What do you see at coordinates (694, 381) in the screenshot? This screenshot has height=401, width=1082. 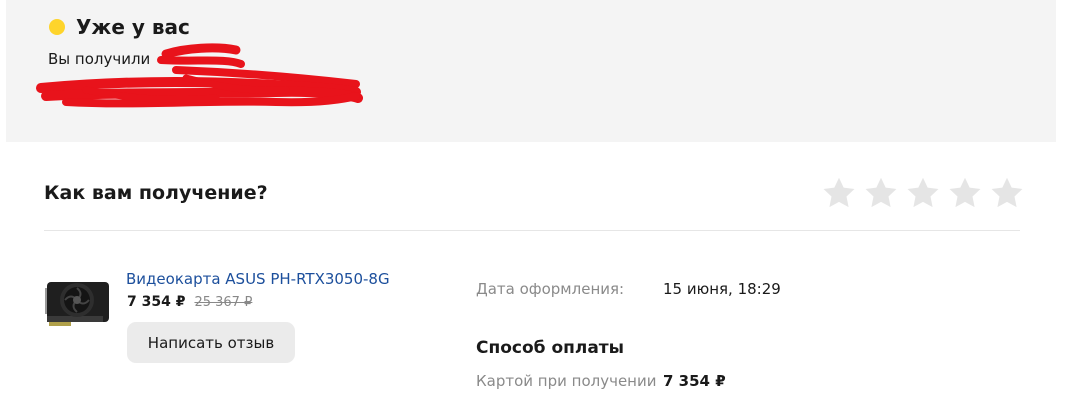 I see `payment-amount: 7 354 ₽` at bounding box center [694, 381].